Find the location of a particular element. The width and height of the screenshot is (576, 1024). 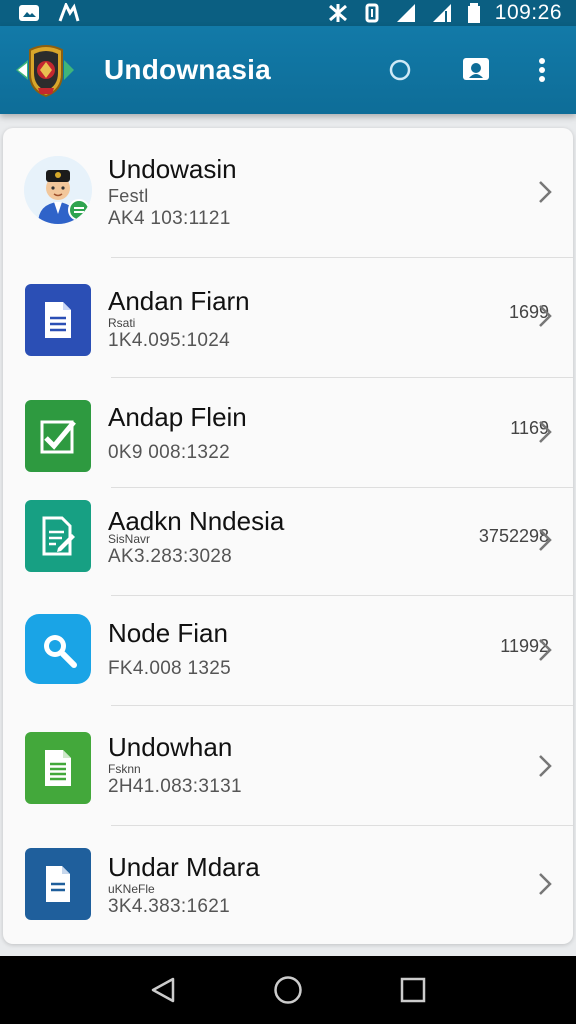

profile-card-button is located at coordinates (476, 70).